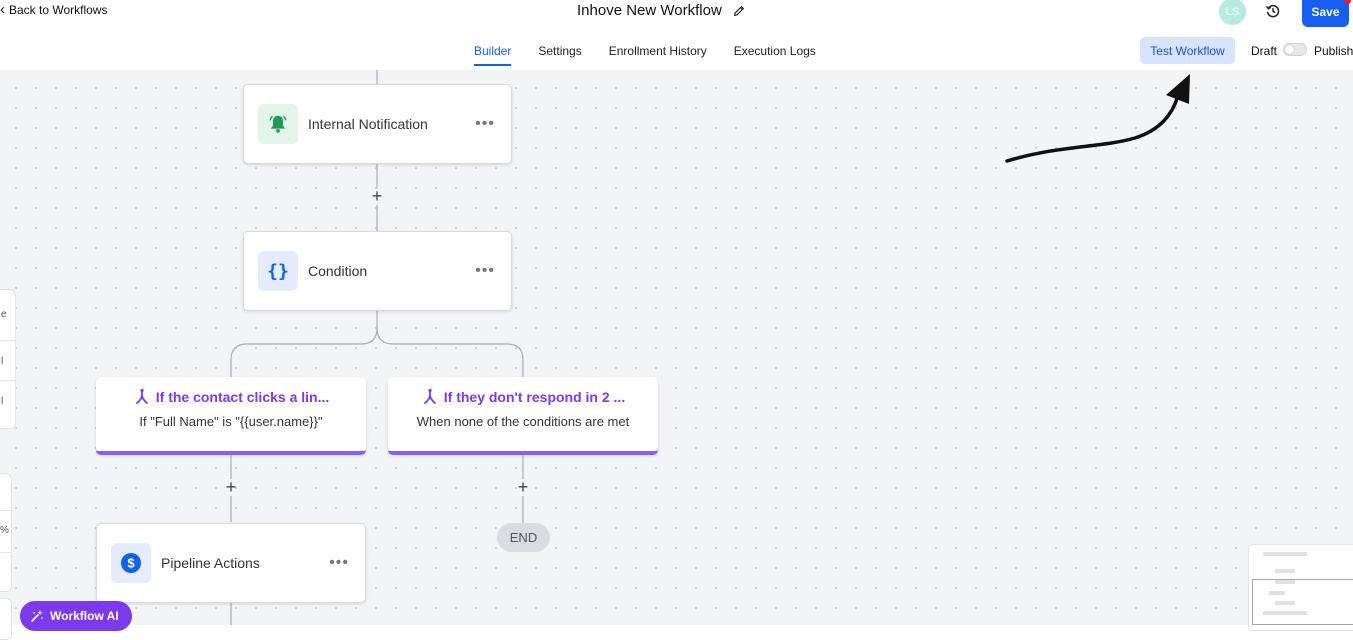 This screenshot has height=640, width=1353. I want to click on node-pipeline-actions: $ Pipeline Actions •••, so click(231, 563).